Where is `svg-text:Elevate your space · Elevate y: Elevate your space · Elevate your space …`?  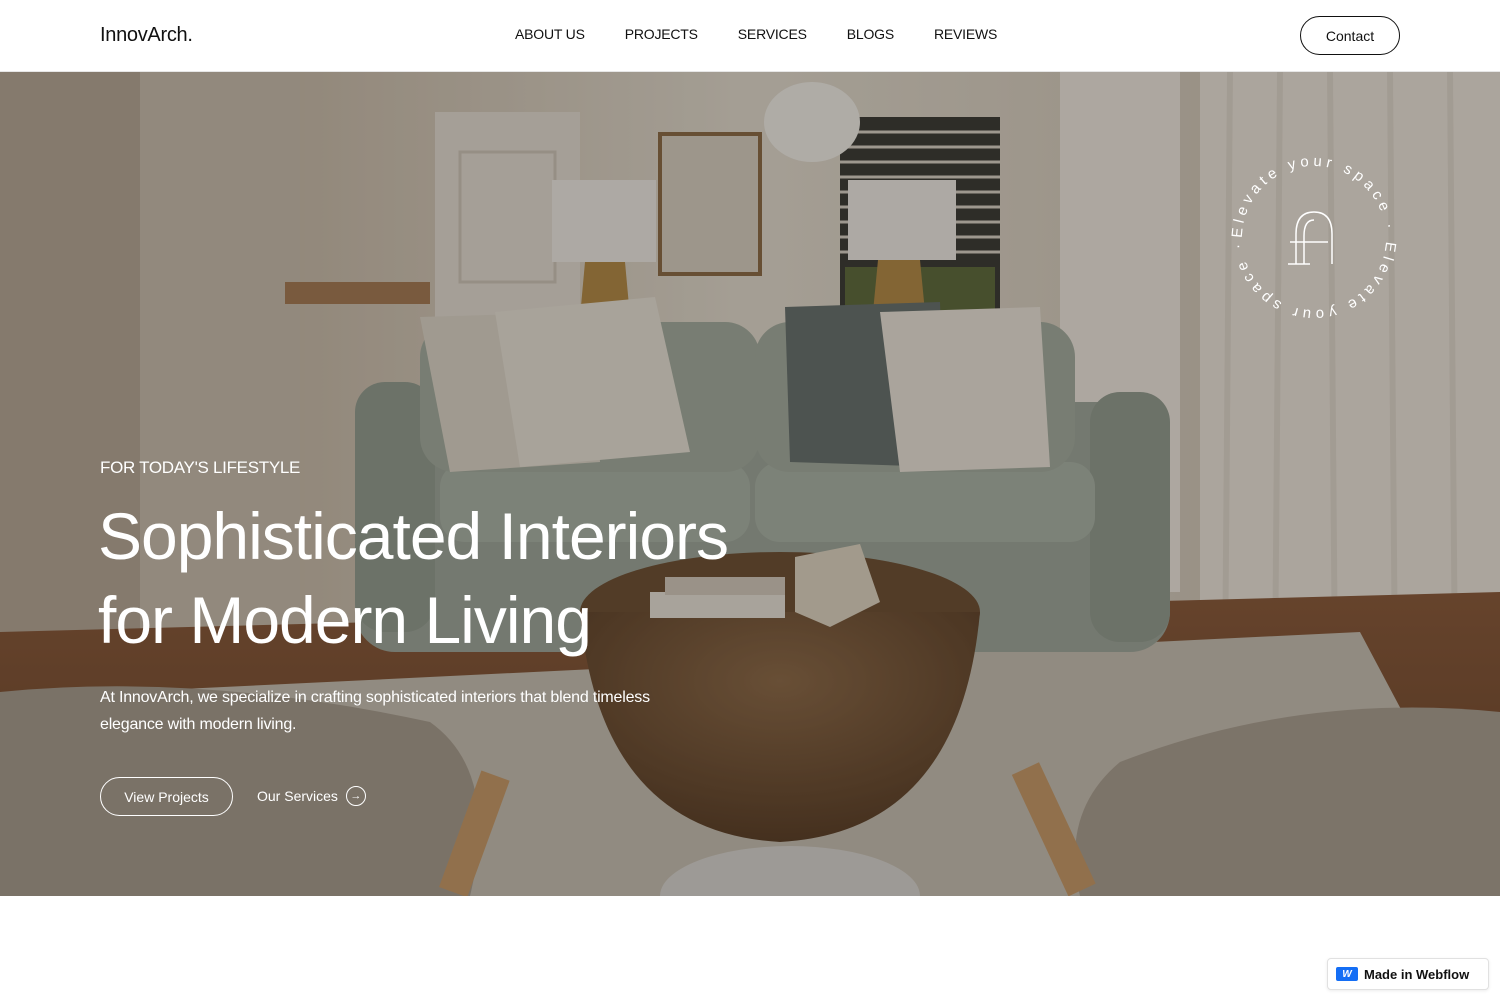
svg-text:Elevate your space · Elevate y: Elevate your space · Elevate your space … is located at coordinates (1314, 238).